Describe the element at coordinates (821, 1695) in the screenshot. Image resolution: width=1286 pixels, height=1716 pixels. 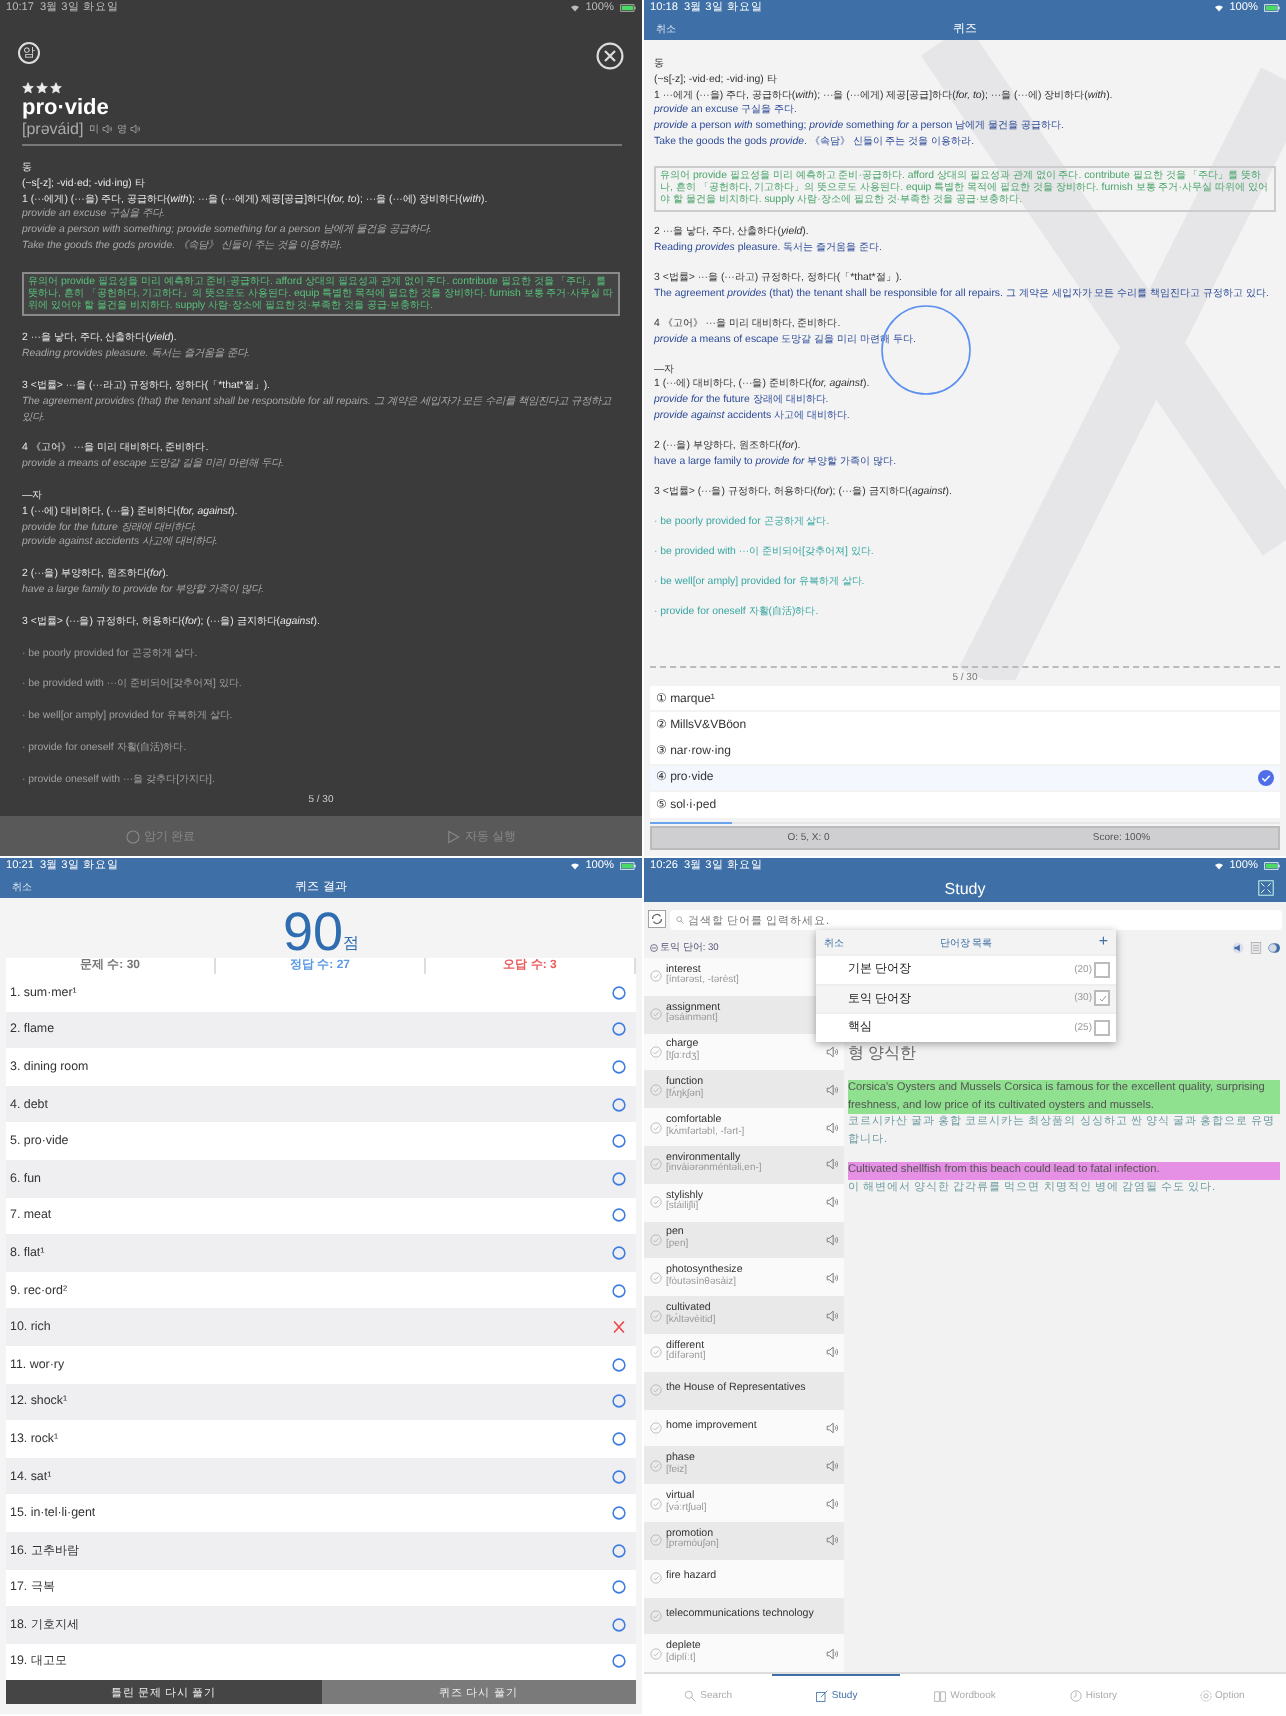
I see `edit-icon` at that location.